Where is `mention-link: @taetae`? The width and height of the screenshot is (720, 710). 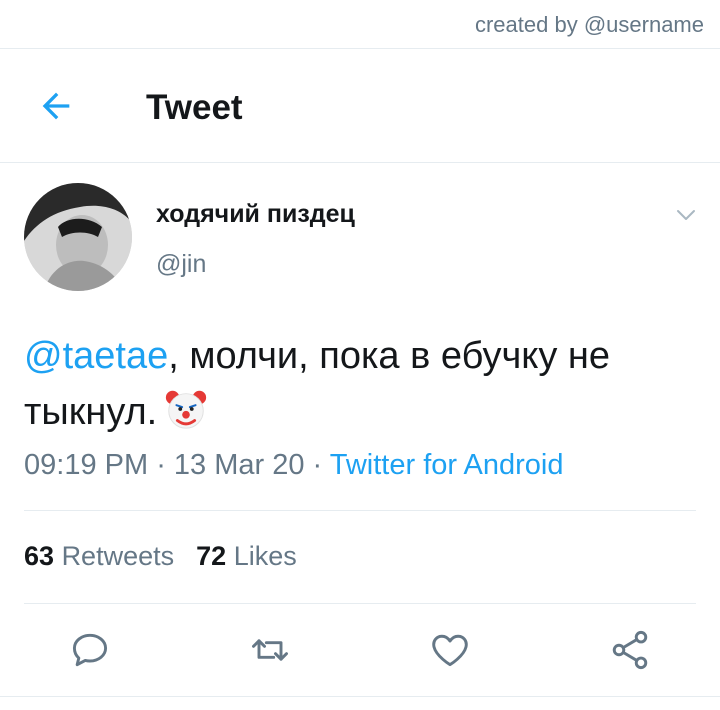
mention-link: @taetae is located at coordinates (96, 356).